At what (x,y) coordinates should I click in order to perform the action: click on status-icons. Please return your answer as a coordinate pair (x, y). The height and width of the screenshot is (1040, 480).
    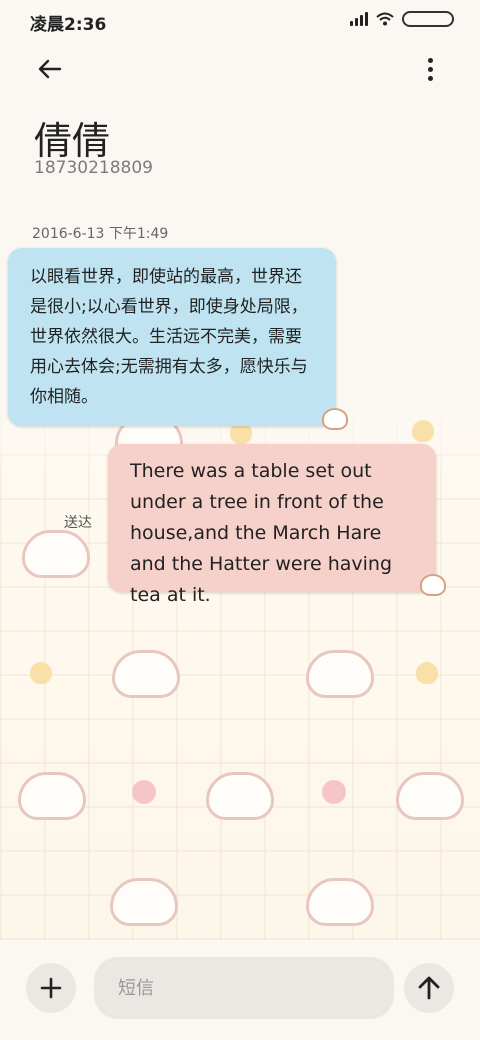
    Looking at the image, I should click on (402, 19).